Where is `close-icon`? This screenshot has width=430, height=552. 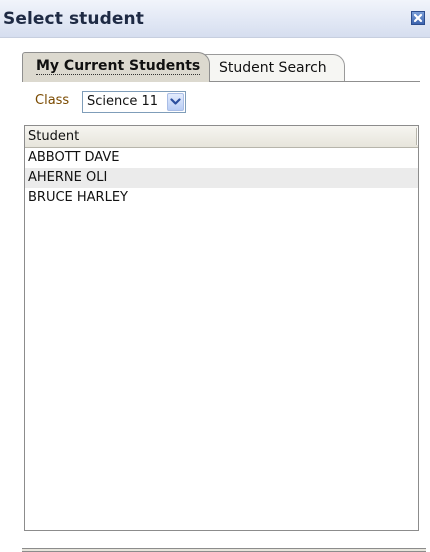
close-icon is located at coordinates (418, 18).